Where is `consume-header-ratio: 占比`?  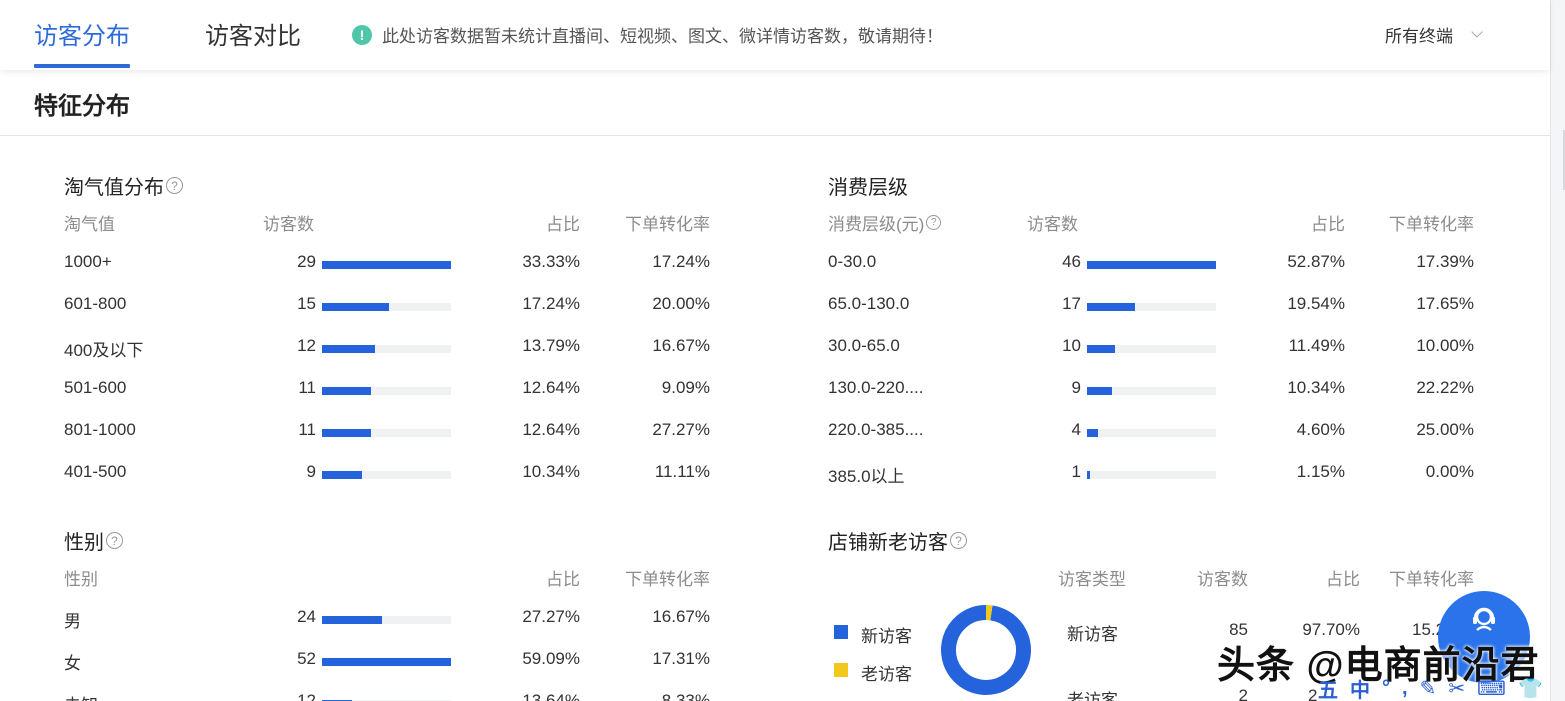 consume-header-ratio: 占比 is located at coordinates (1295, 222).